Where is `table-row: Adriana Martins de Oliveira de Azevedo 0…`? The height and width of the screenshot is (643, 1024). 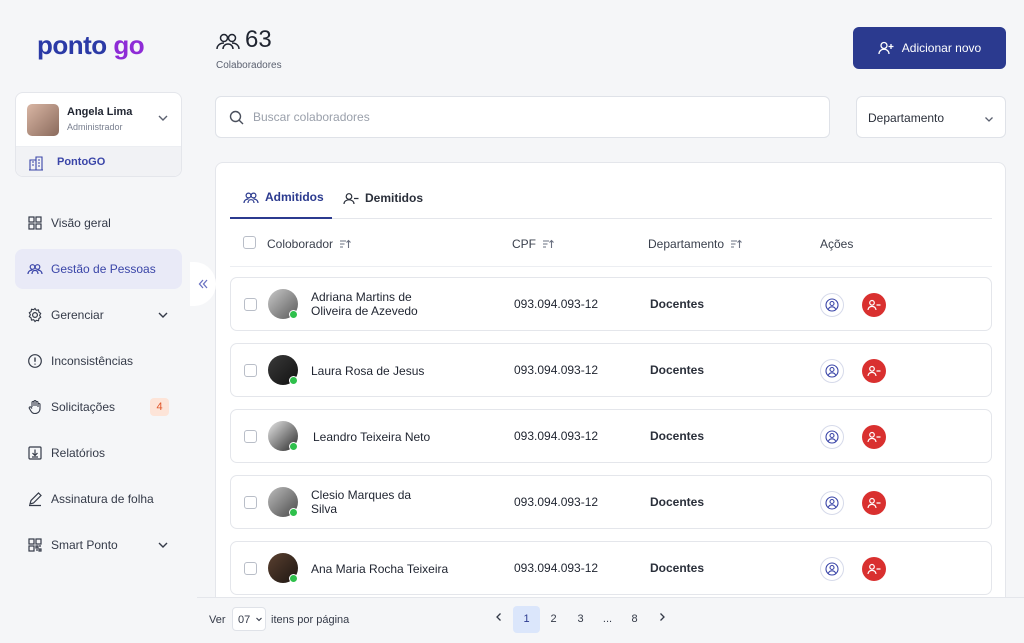 table-row: Adriana Martins de Oliveira de Azevedo 0… is located at coordinates (611, 304).